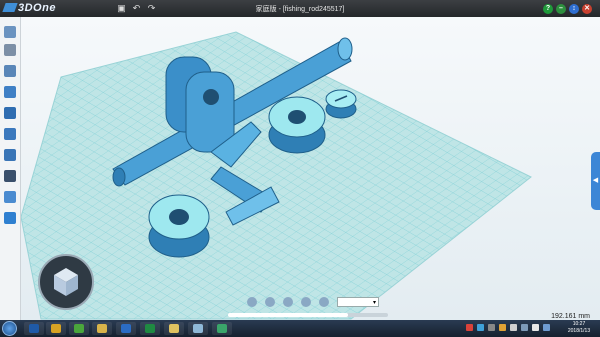 This screenshot has width=600, height=337. Describe the element at coordinates (306, 302) in the screenshot. I see `zoom-fit-icon` at that location.